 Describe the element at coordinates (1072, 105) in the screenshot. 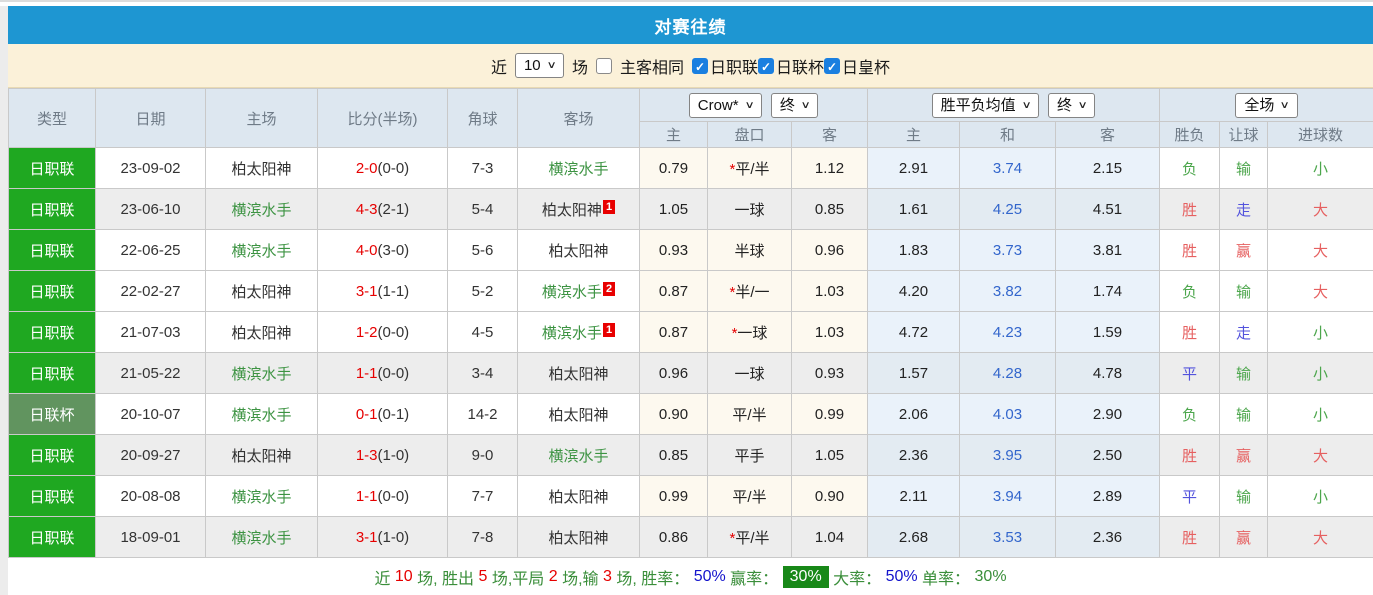

I see `avg-time-select: 终 ∨` at that location.